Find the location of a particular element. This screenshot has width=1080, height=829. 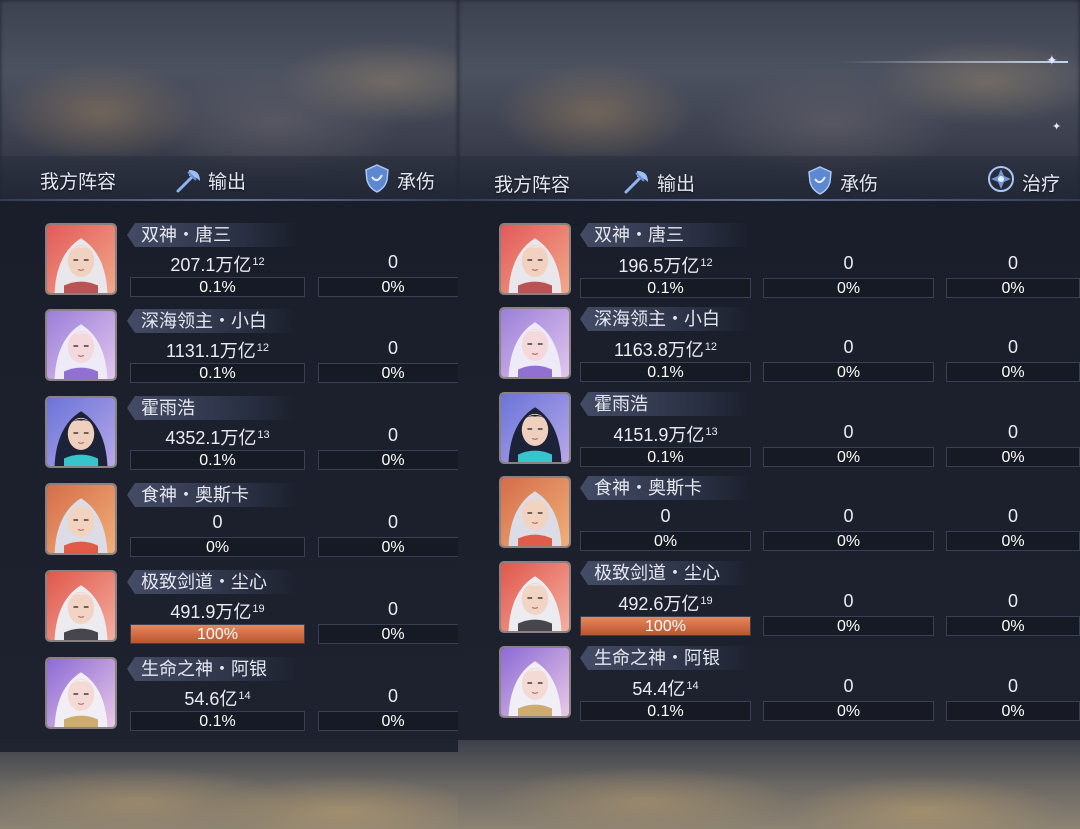

damage-share-bar: 100% is located at coordinates (217, 634).